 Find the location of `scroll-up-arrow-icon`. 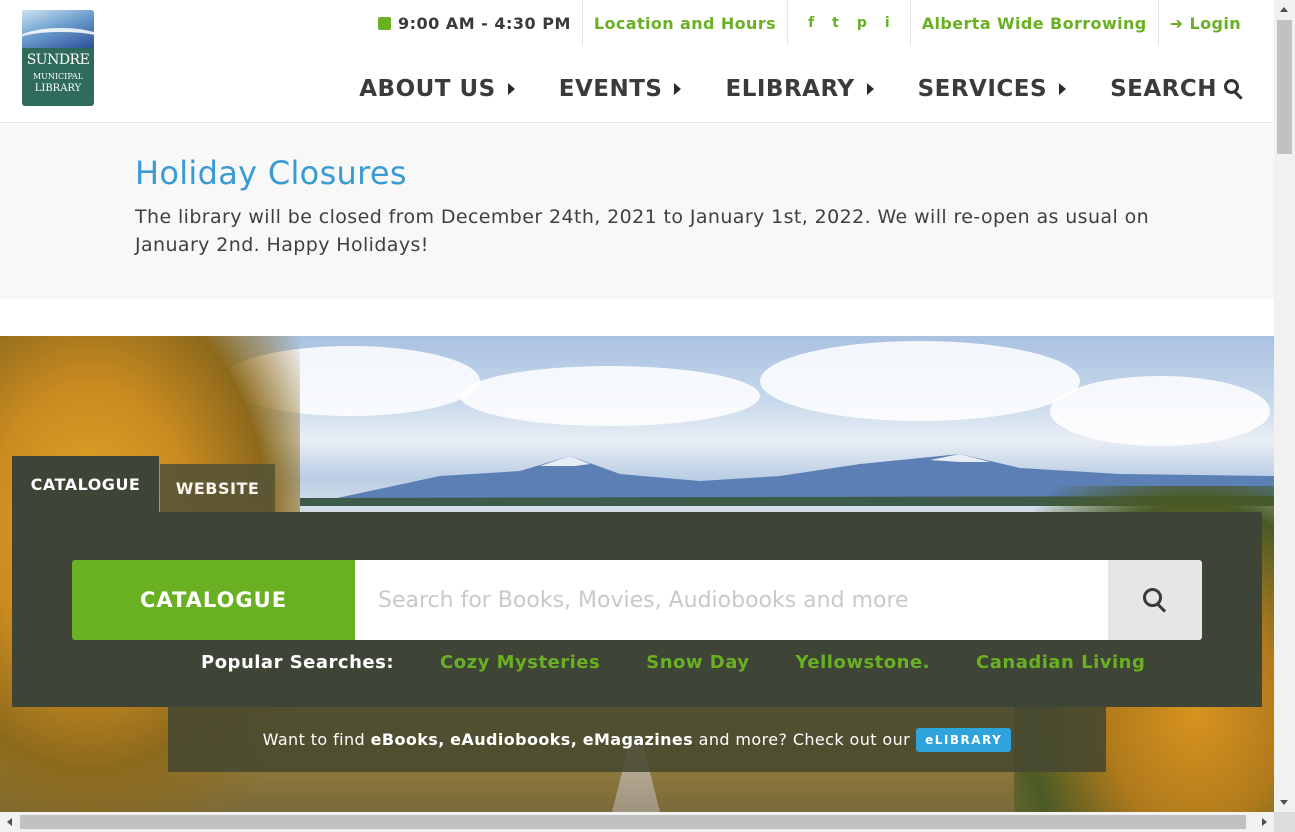

scroll-up-arrow-icon is located at coordinates (1284, 9).